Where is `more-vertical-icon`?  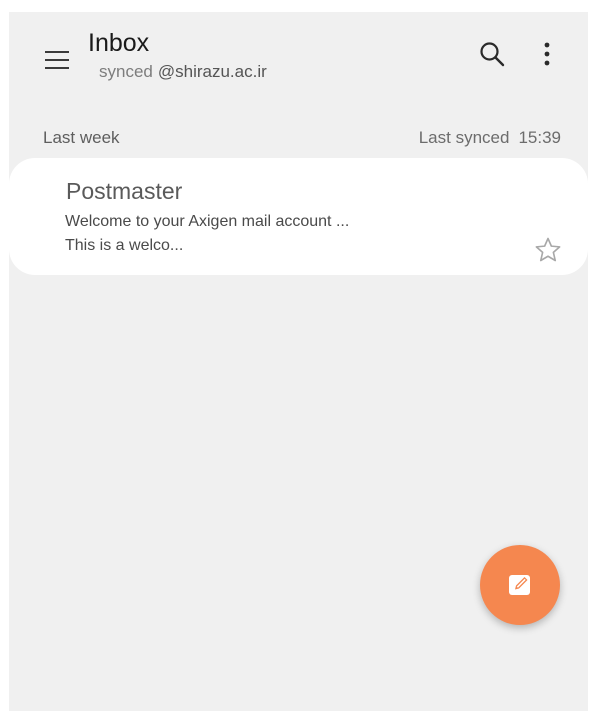
more-vertical-icon is located at coordinates (547, 54).